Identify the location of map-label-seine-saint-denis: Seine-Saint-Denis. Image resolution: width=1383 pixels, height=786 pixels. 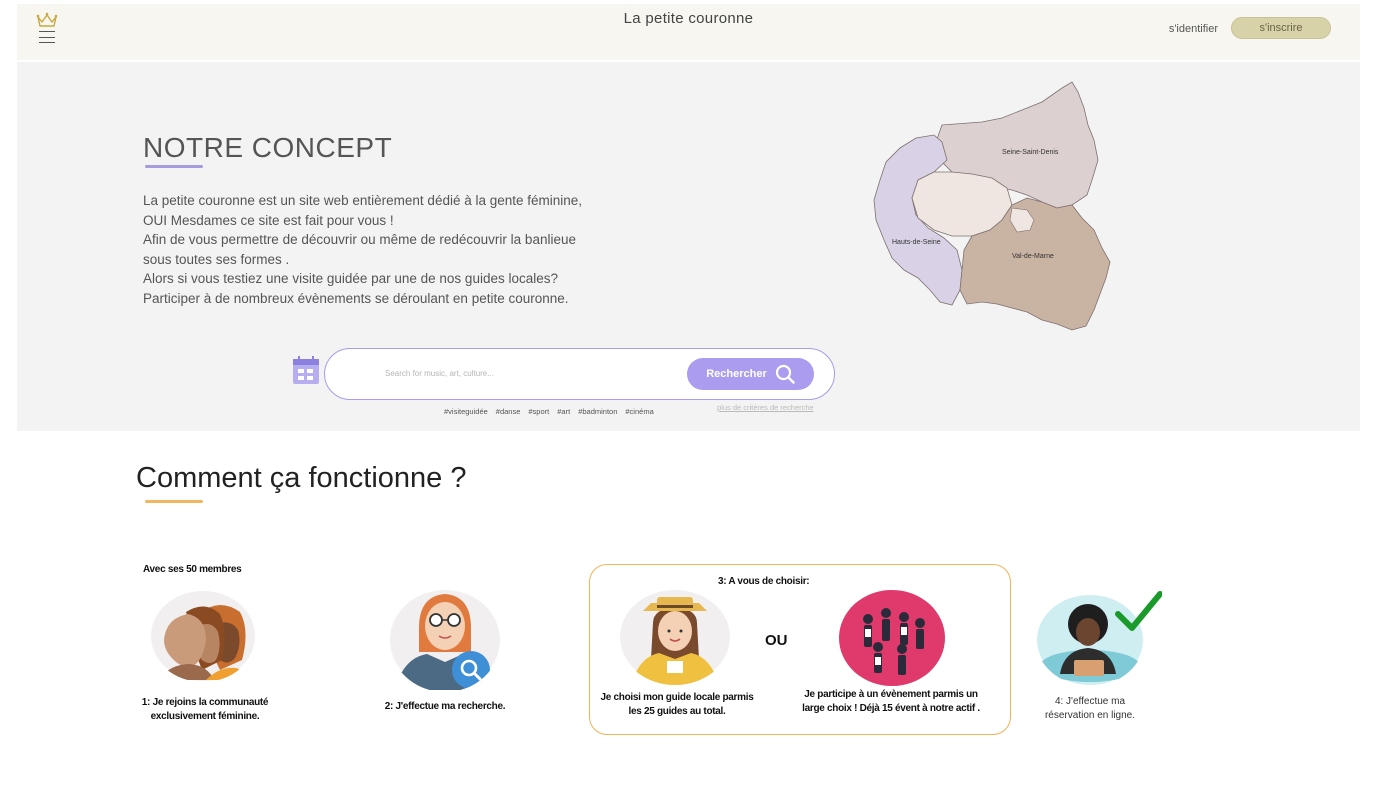
(1030, 152).